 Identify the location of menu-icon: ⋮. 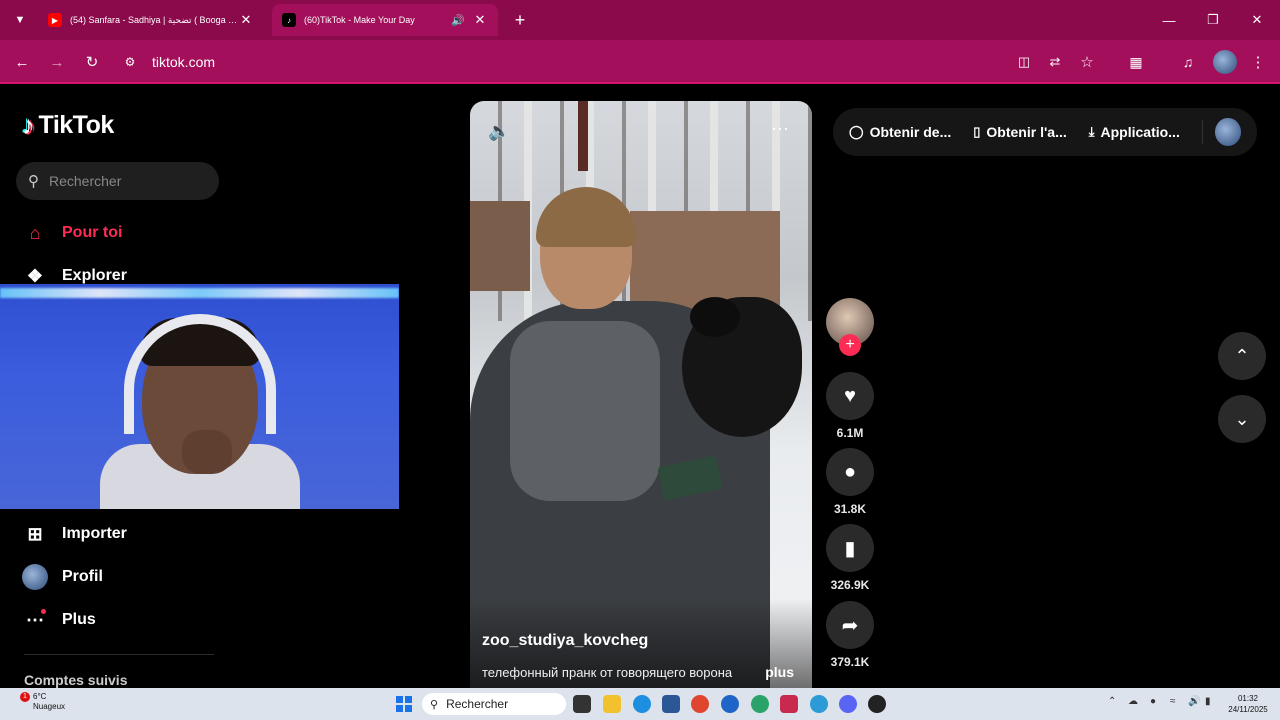
(1258, 62).